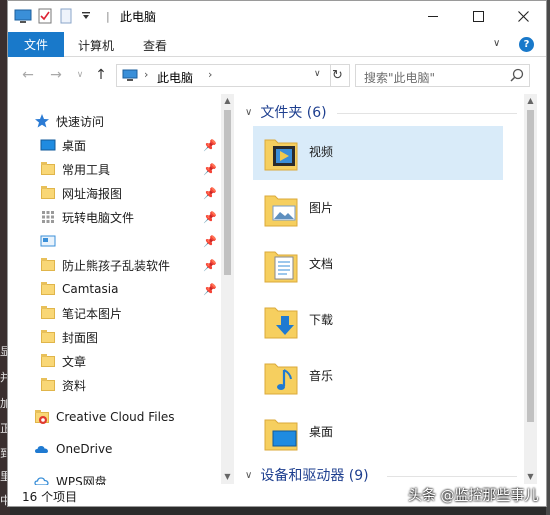  What do you see at coordinates (227, 289) in the screenshot?
I see `nav-pane-scrollbar: ▲ ▼` at bounding box center [227, 289].